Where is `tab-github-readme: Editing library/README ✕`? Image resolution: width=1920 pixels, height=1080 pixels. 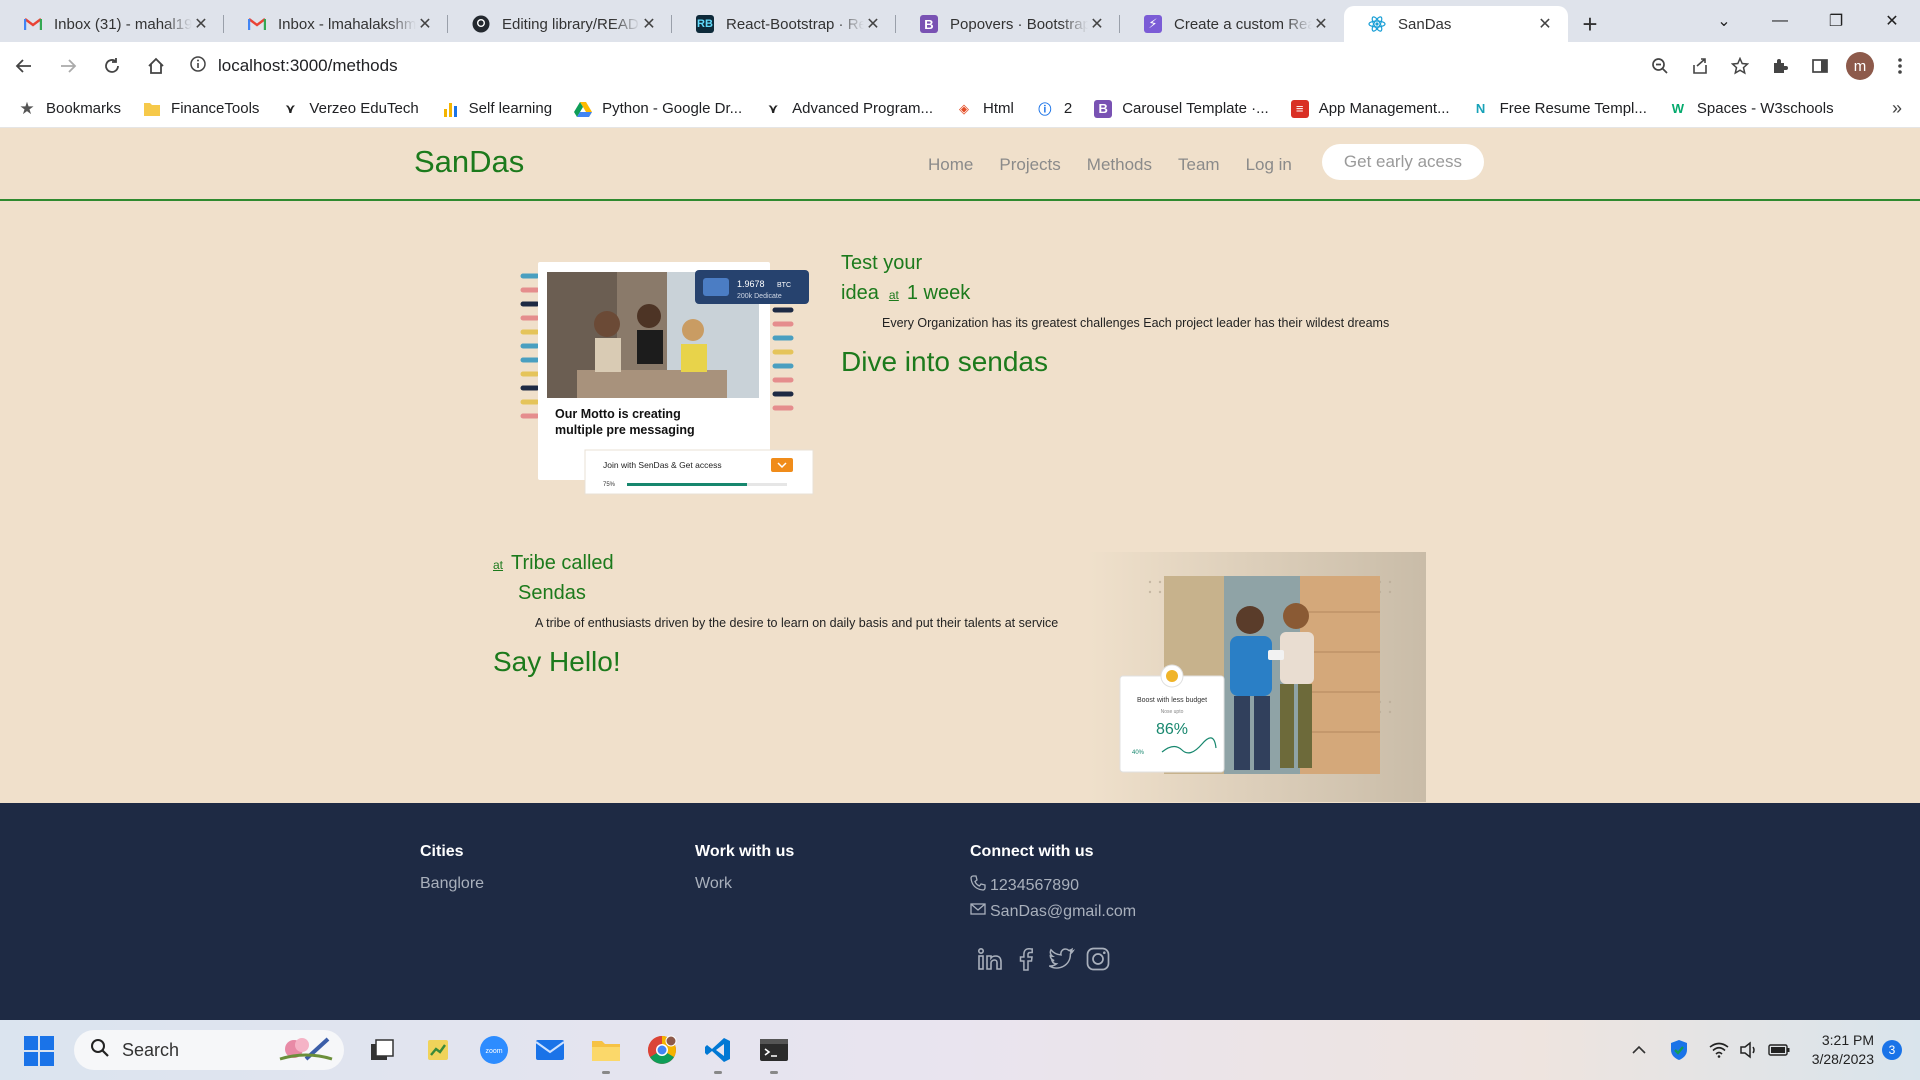 tab-github-readme: Editing library/README ✕ is located at coordinates (560, 24).